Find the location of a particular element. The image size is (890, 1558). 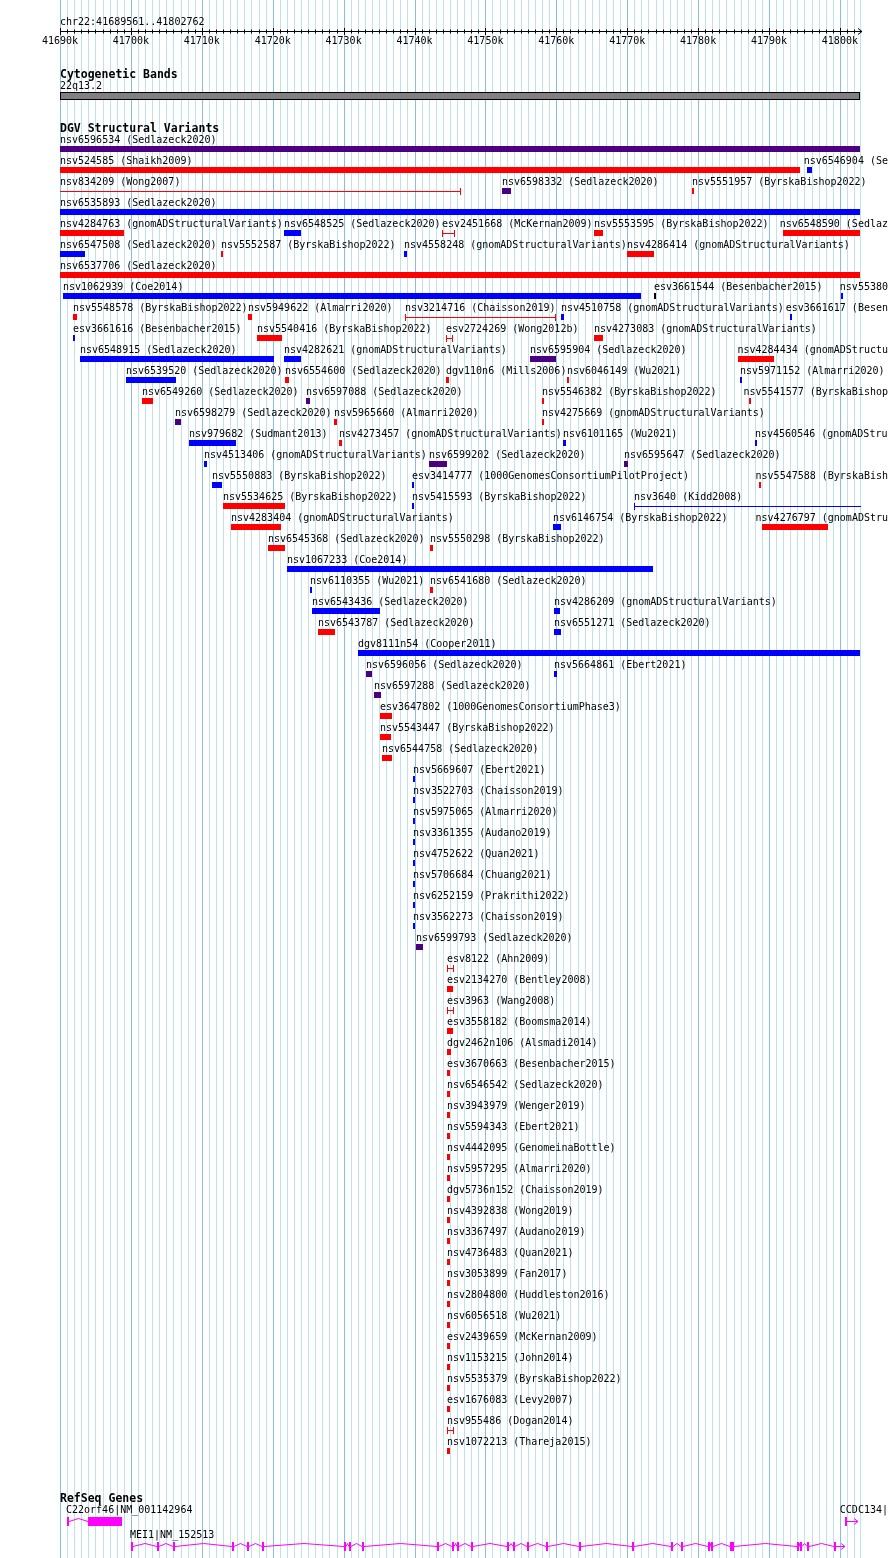

variant-label: nsv6146754 (ByrskaBishop2022) is located at coordinates (640, 517).